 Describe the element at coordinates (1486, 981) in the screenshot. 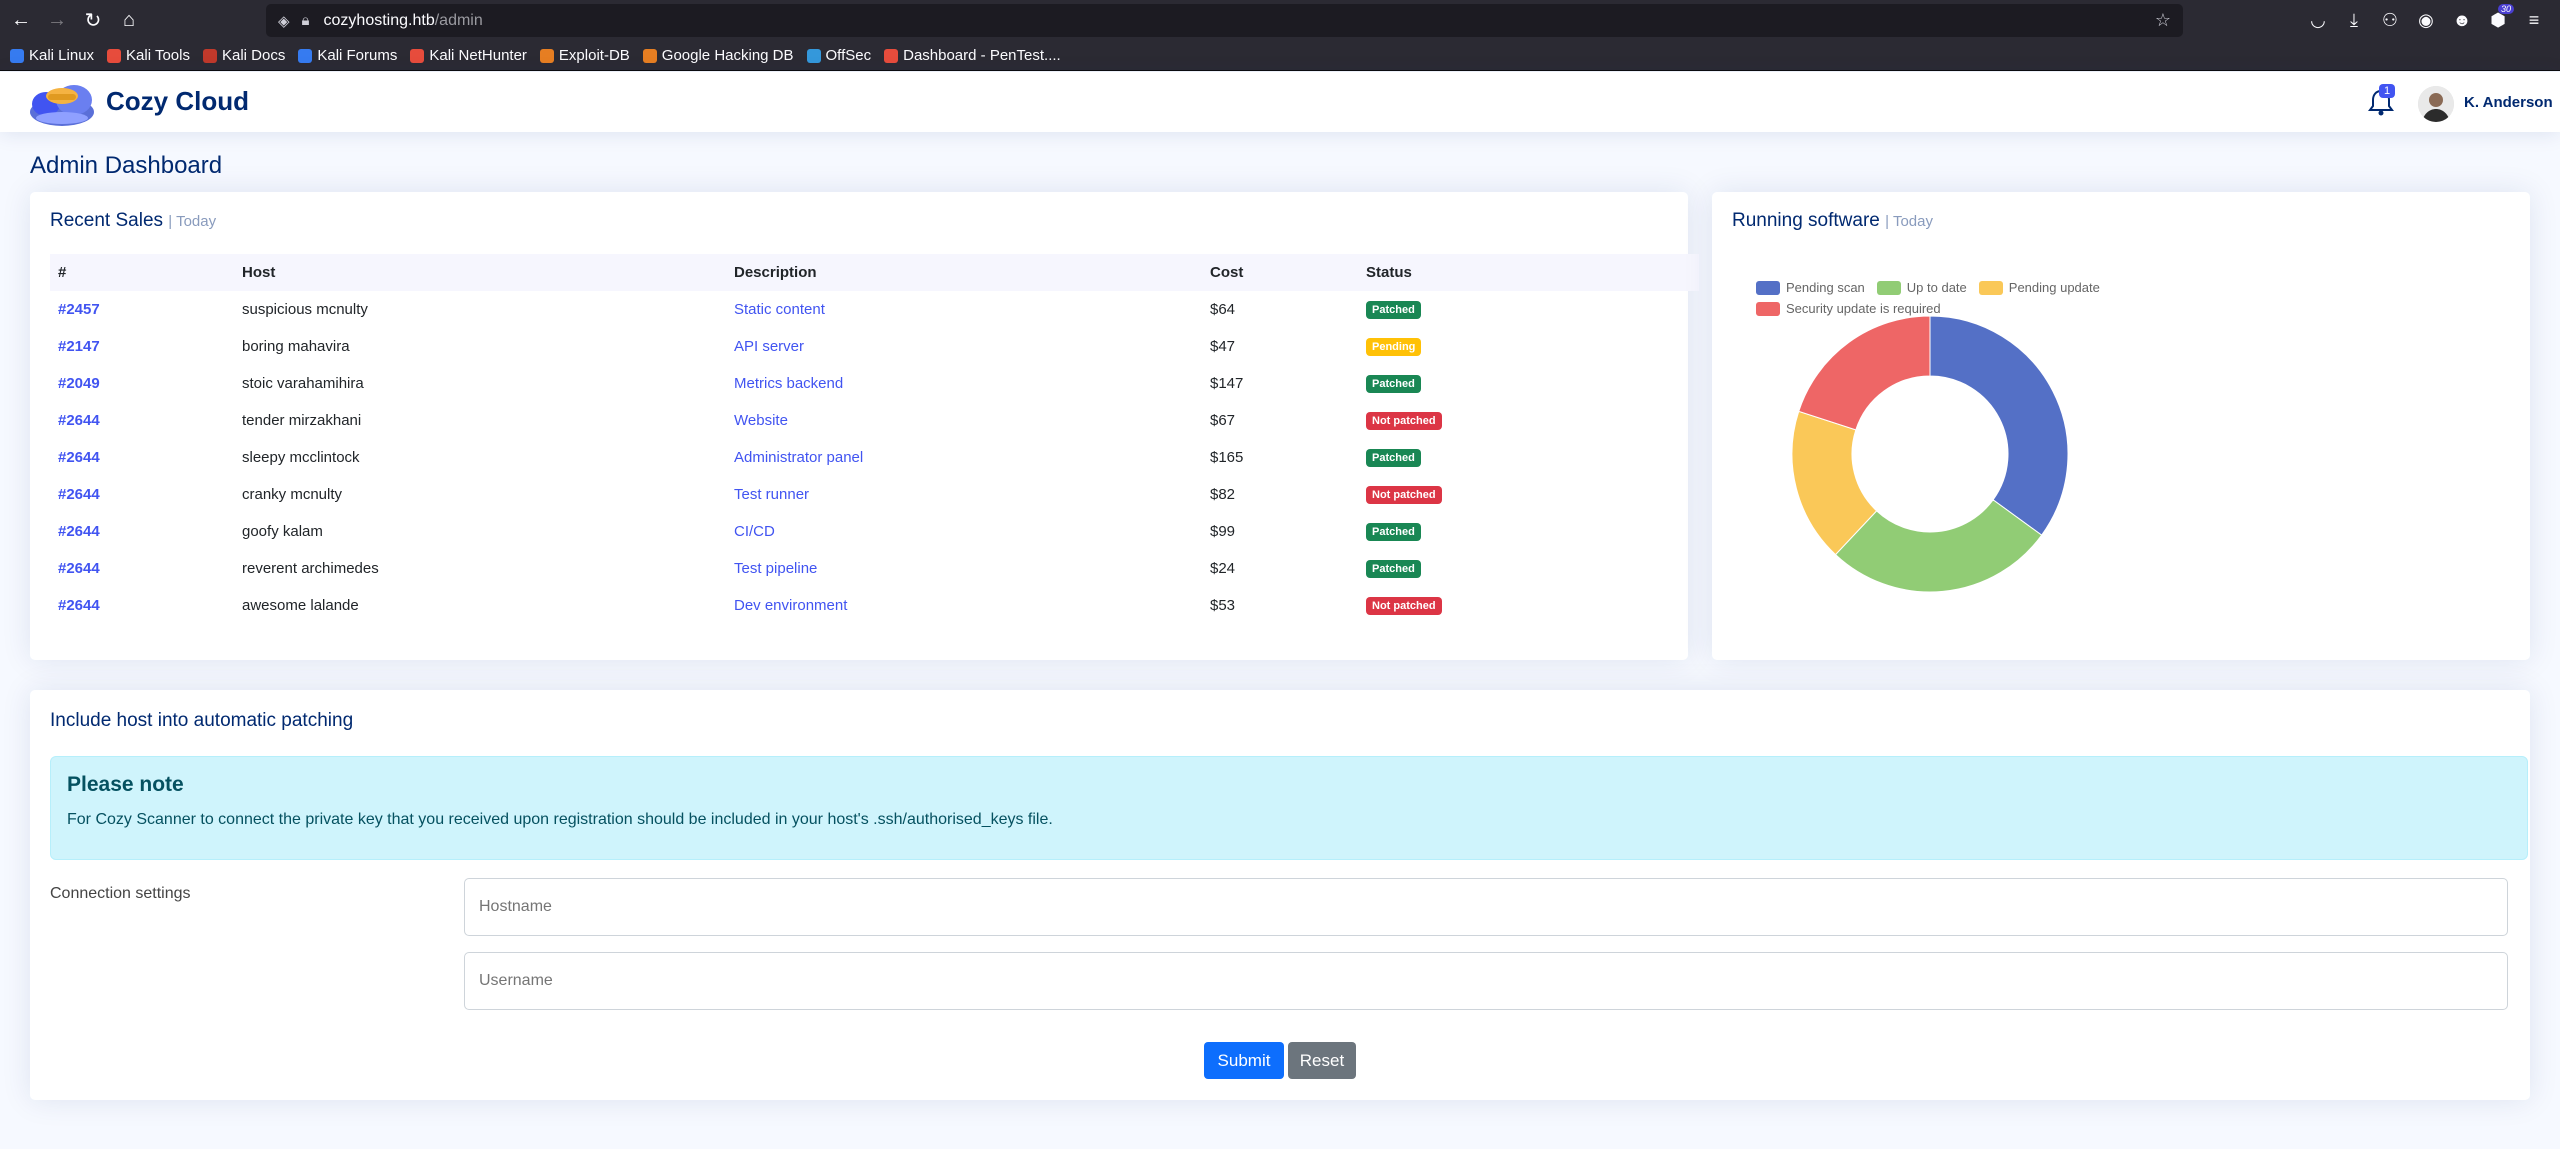

I see `username-input` at that location.